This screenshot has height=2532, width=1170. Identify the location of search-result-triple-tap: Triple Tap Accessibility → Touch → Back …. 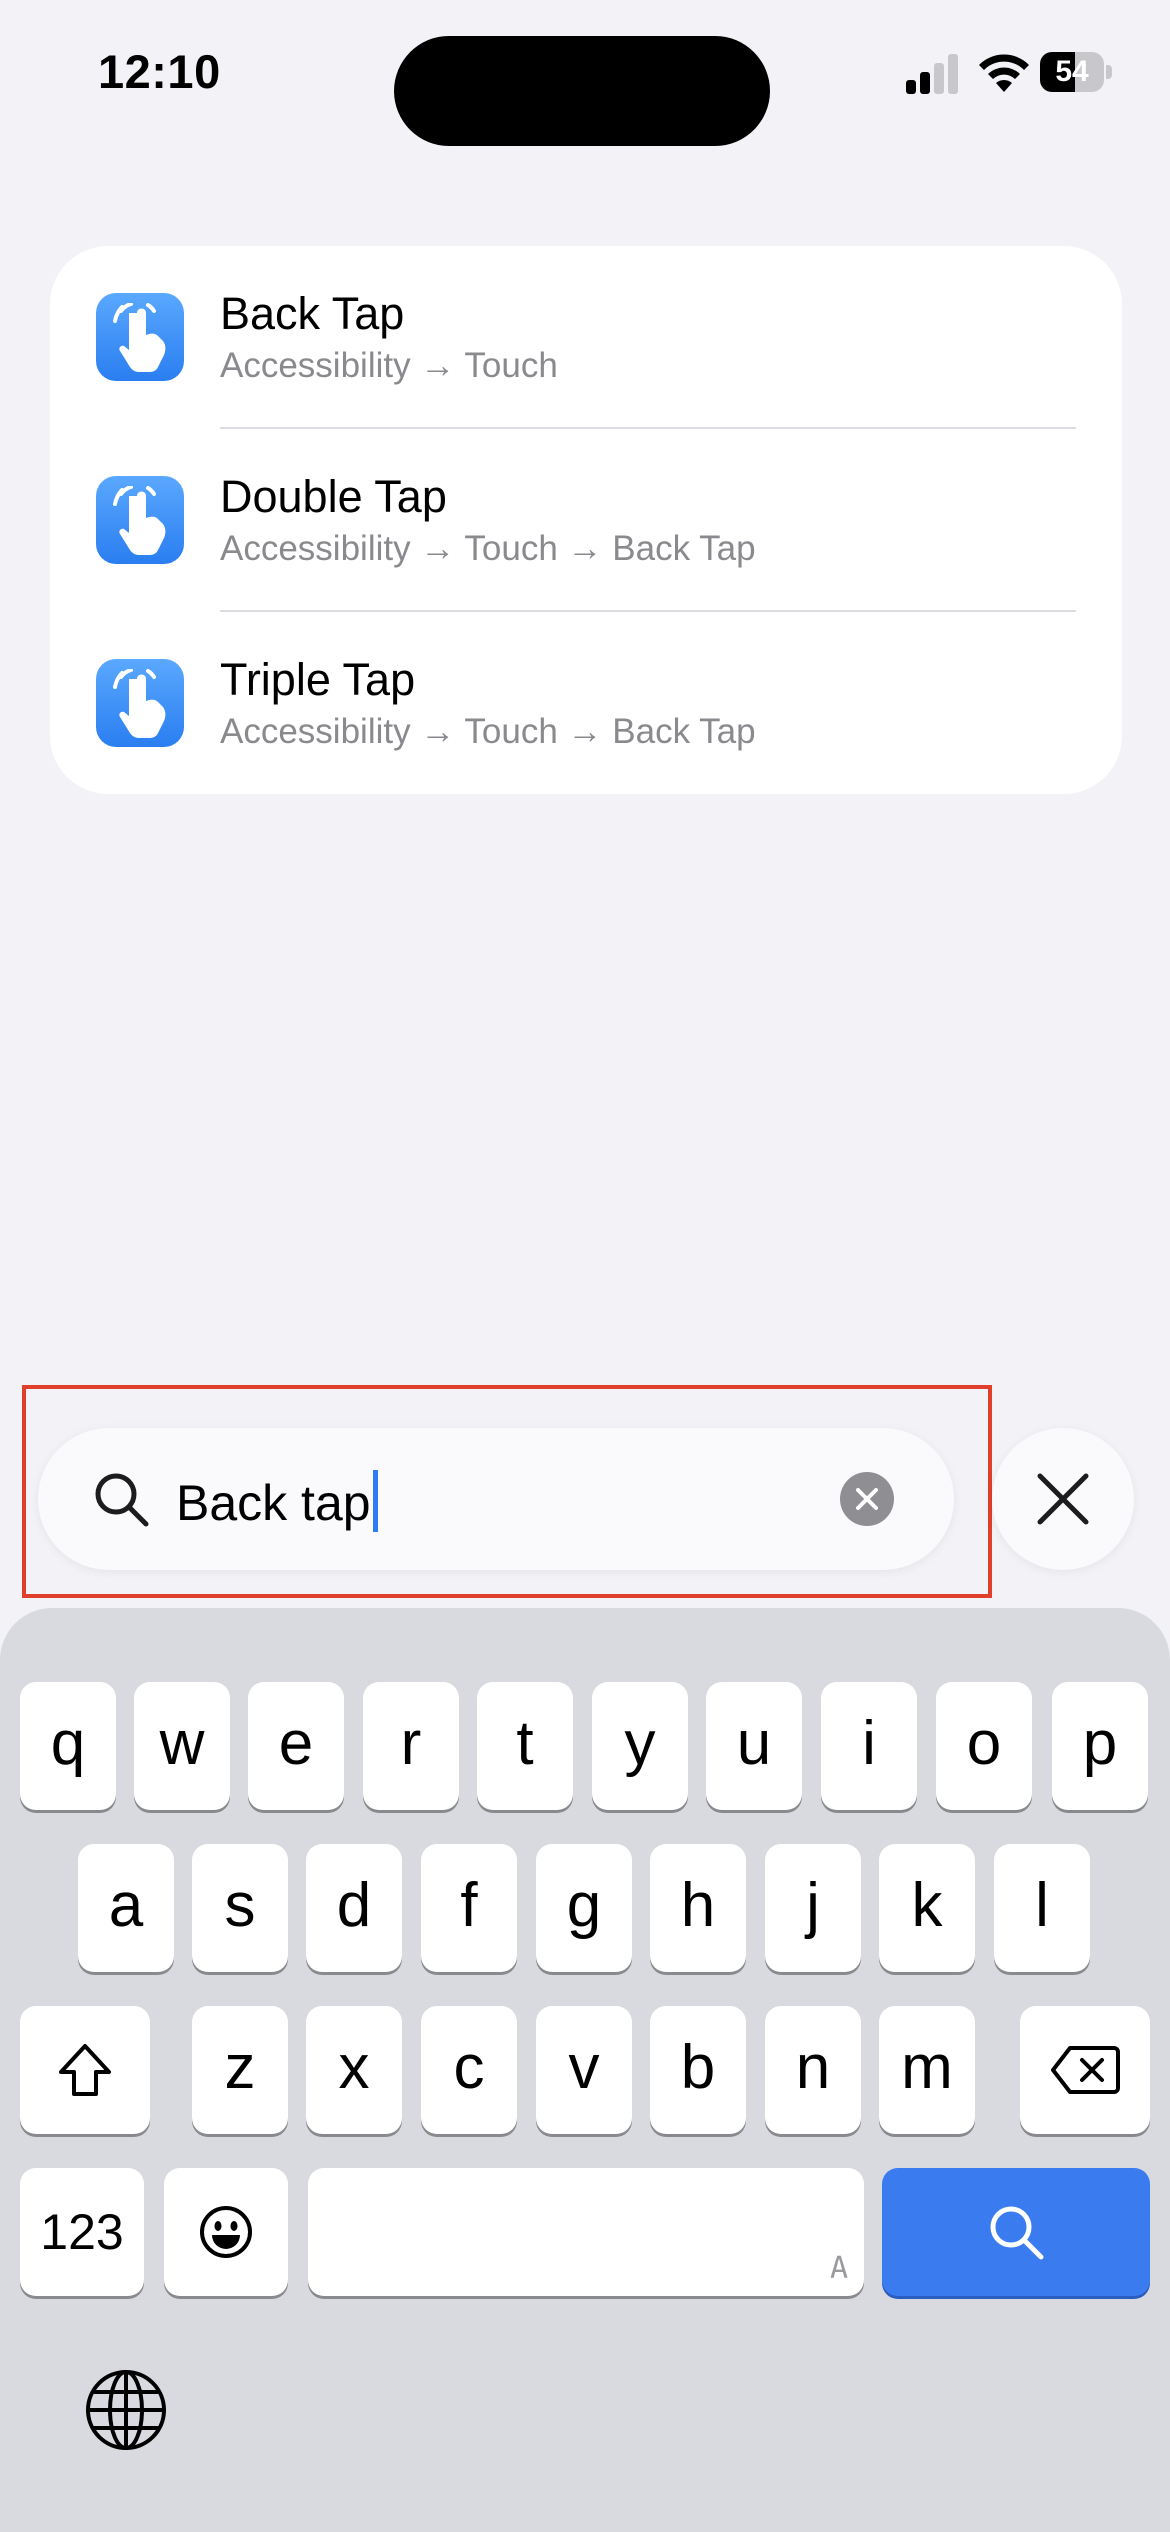
(586, 703).